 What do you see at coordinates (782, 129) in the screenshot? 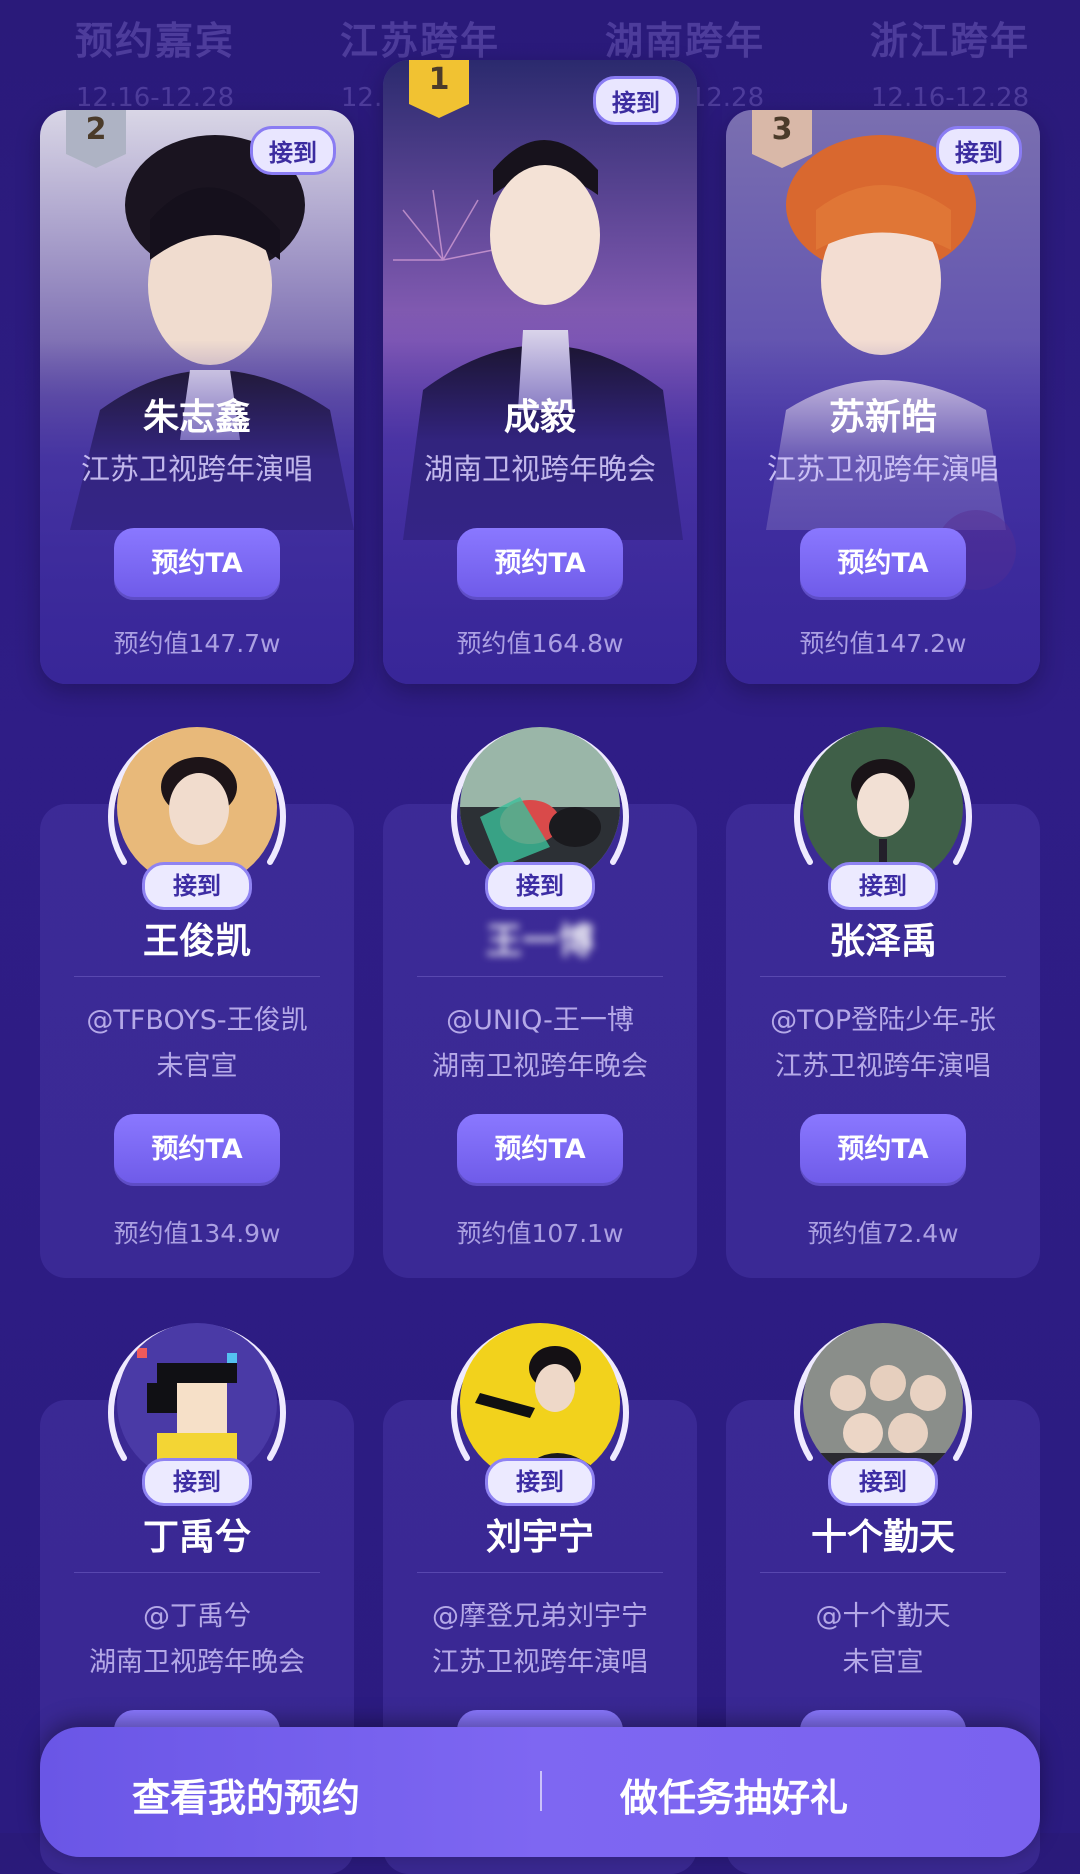
I see `rank-number: 3` at bounding box center [782, 129].